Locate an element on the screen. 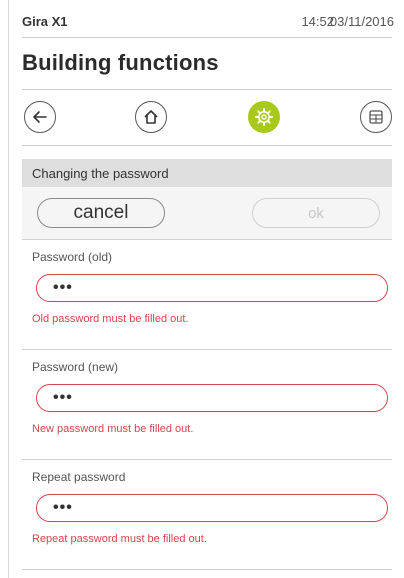 The image size is (404, 578). settings-button is located at coordinates (264, 117).